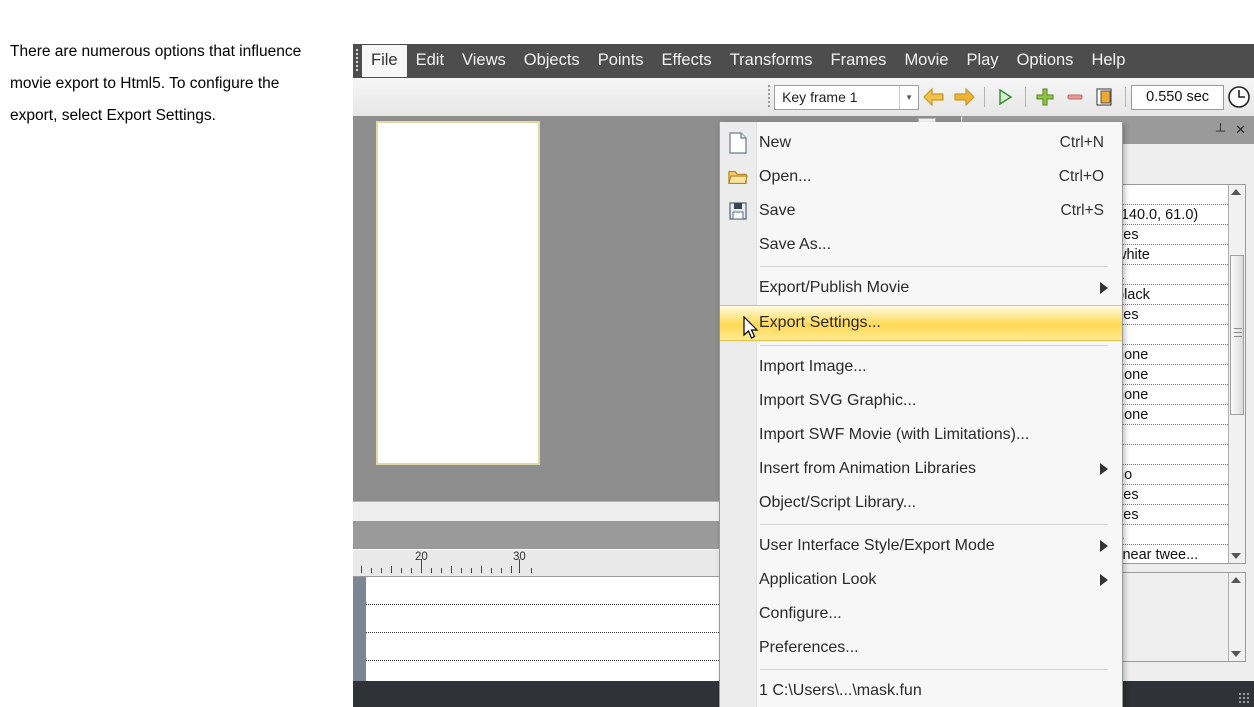 This screenshot has height=707, width=1254. I want to click on pin-icon: ┴, so click(1220, 130).